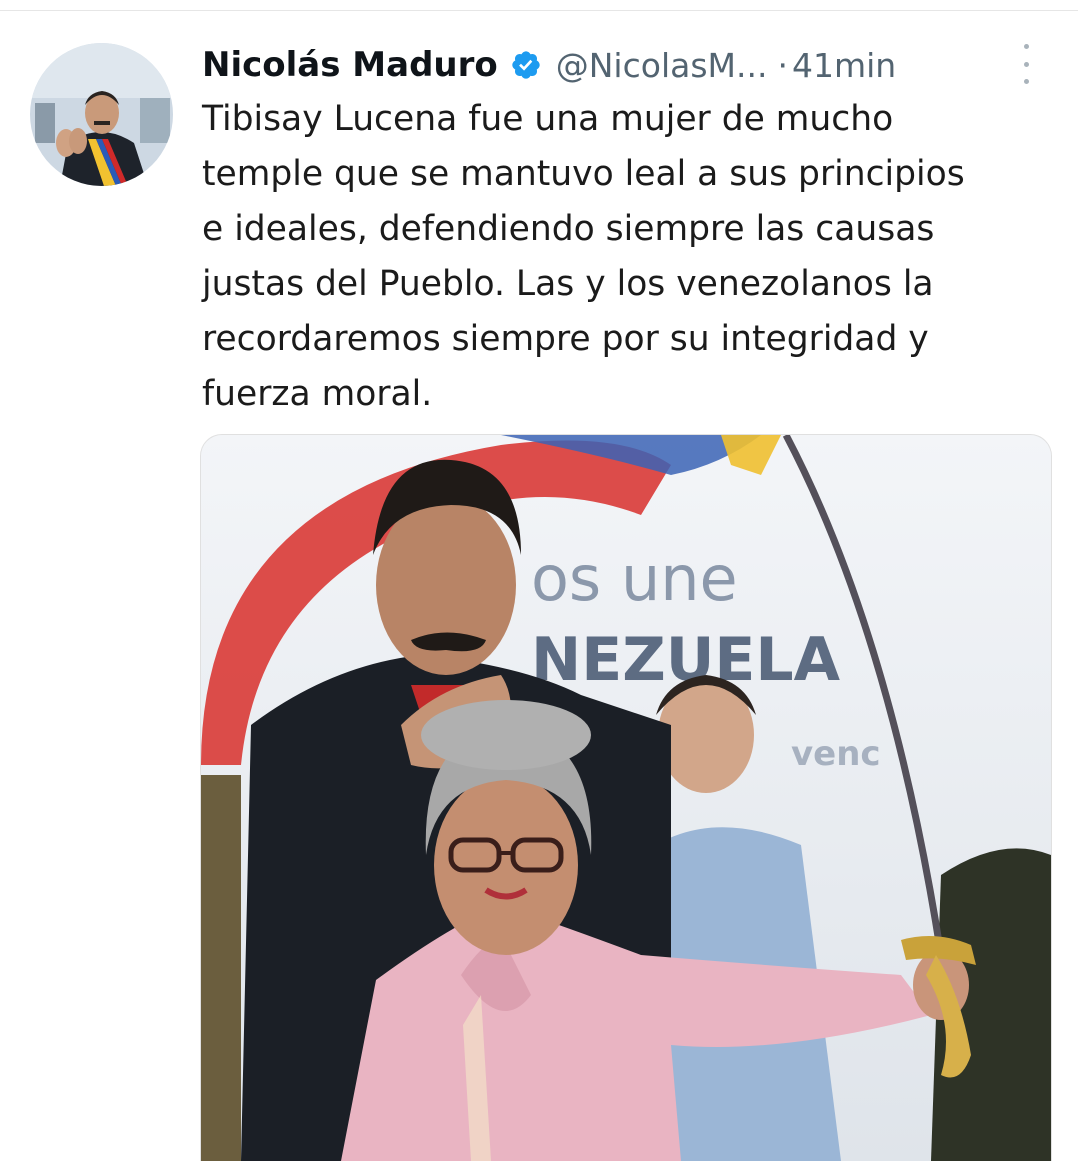  What do you see at coordinates (836, 754) in the screenshot?
I see `banner-text-line3: venc` at bounding box center [836, 754].